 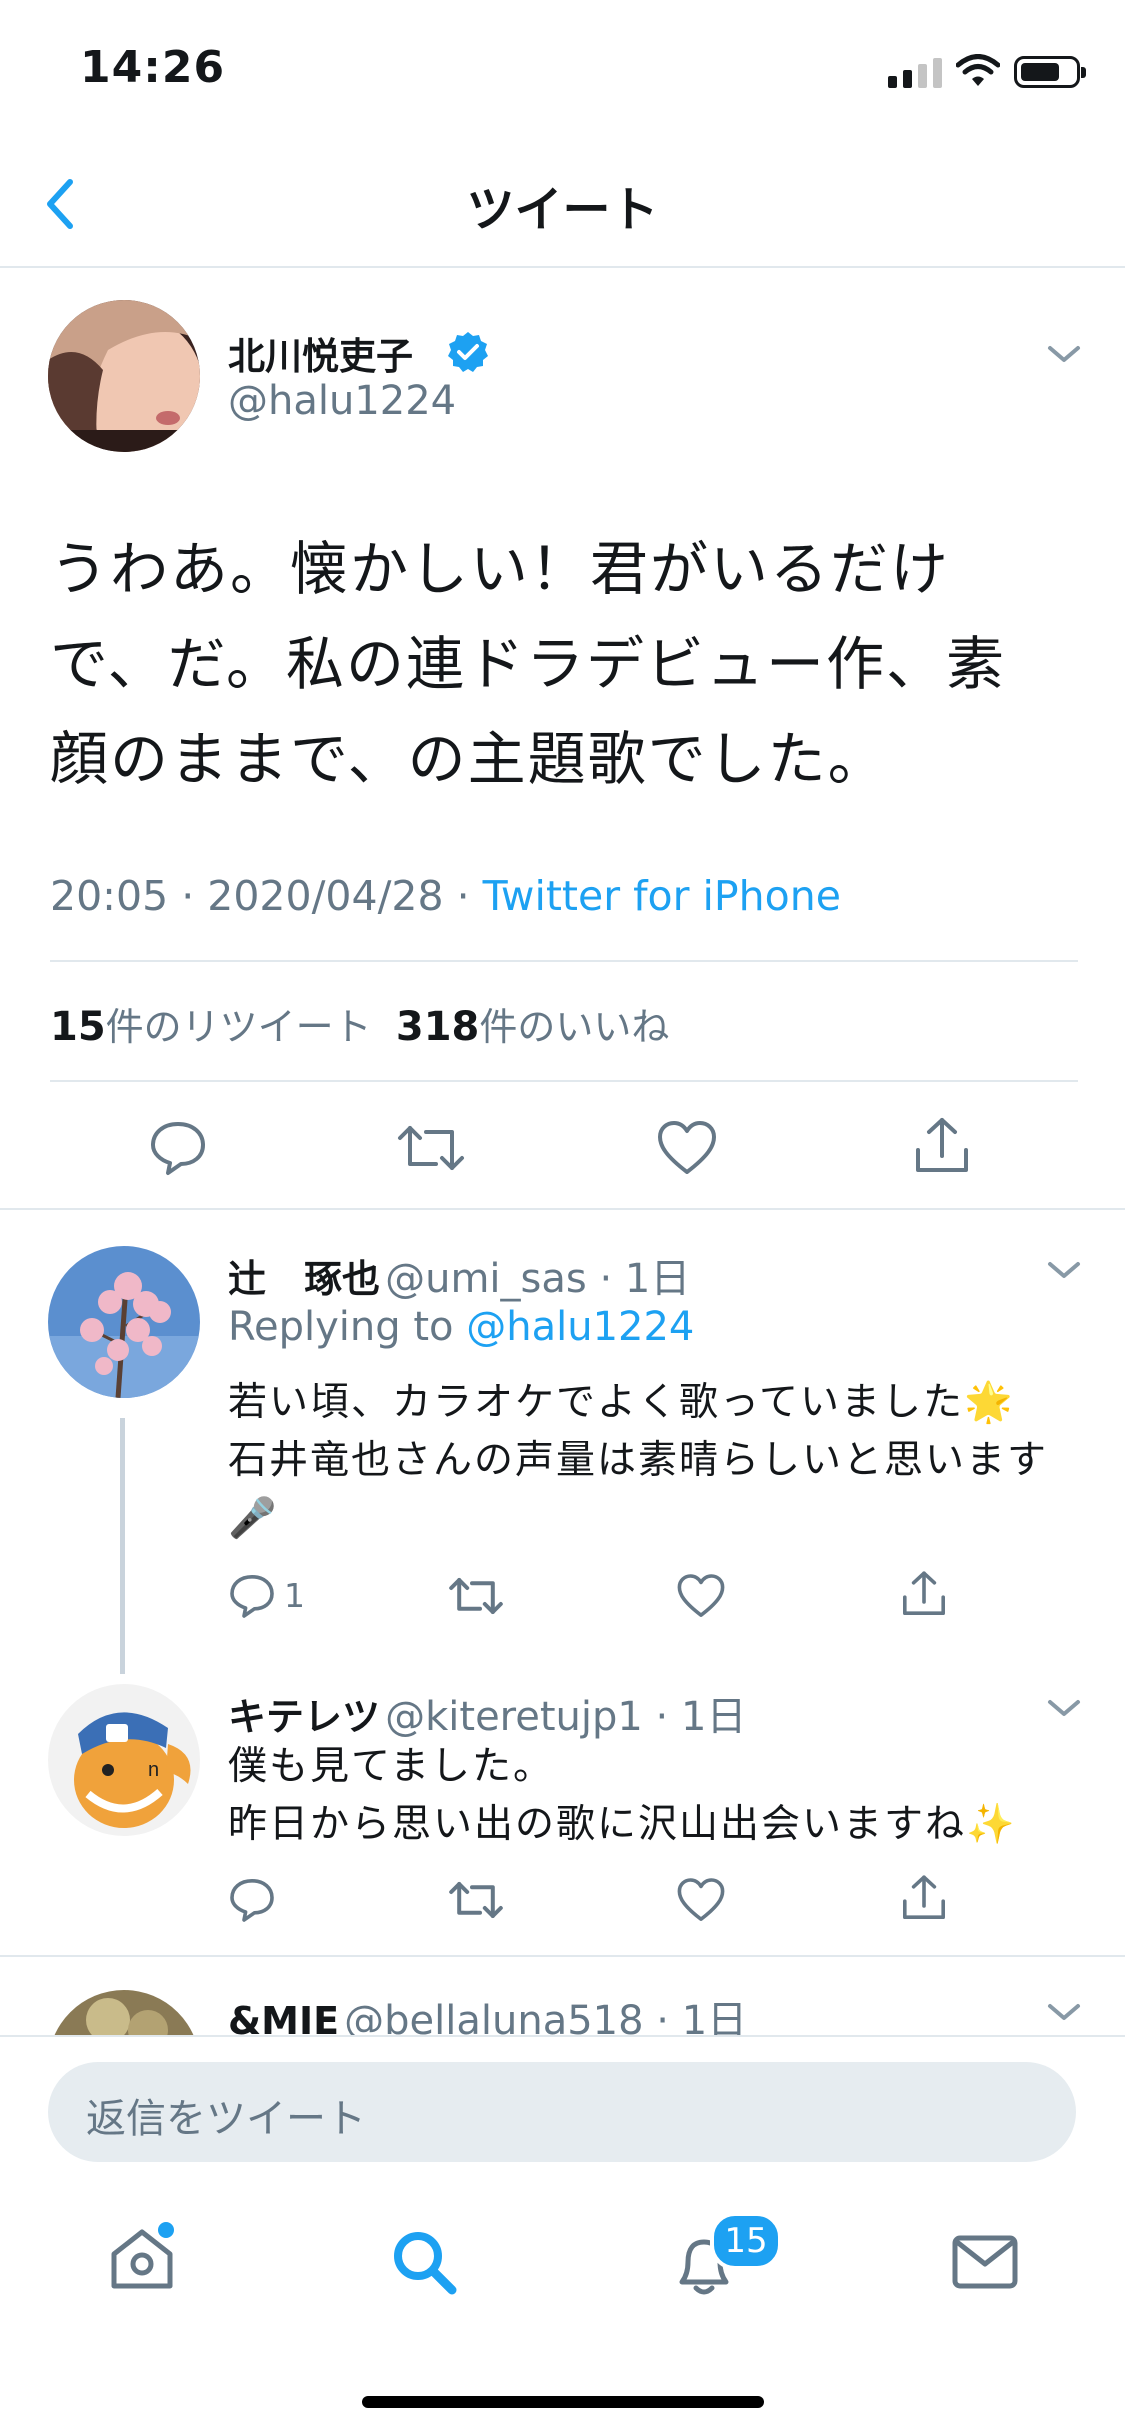 I want to click on tweet-timestamp: 20:05 · 2020/04/28 ·, so click(x=266, y=896).